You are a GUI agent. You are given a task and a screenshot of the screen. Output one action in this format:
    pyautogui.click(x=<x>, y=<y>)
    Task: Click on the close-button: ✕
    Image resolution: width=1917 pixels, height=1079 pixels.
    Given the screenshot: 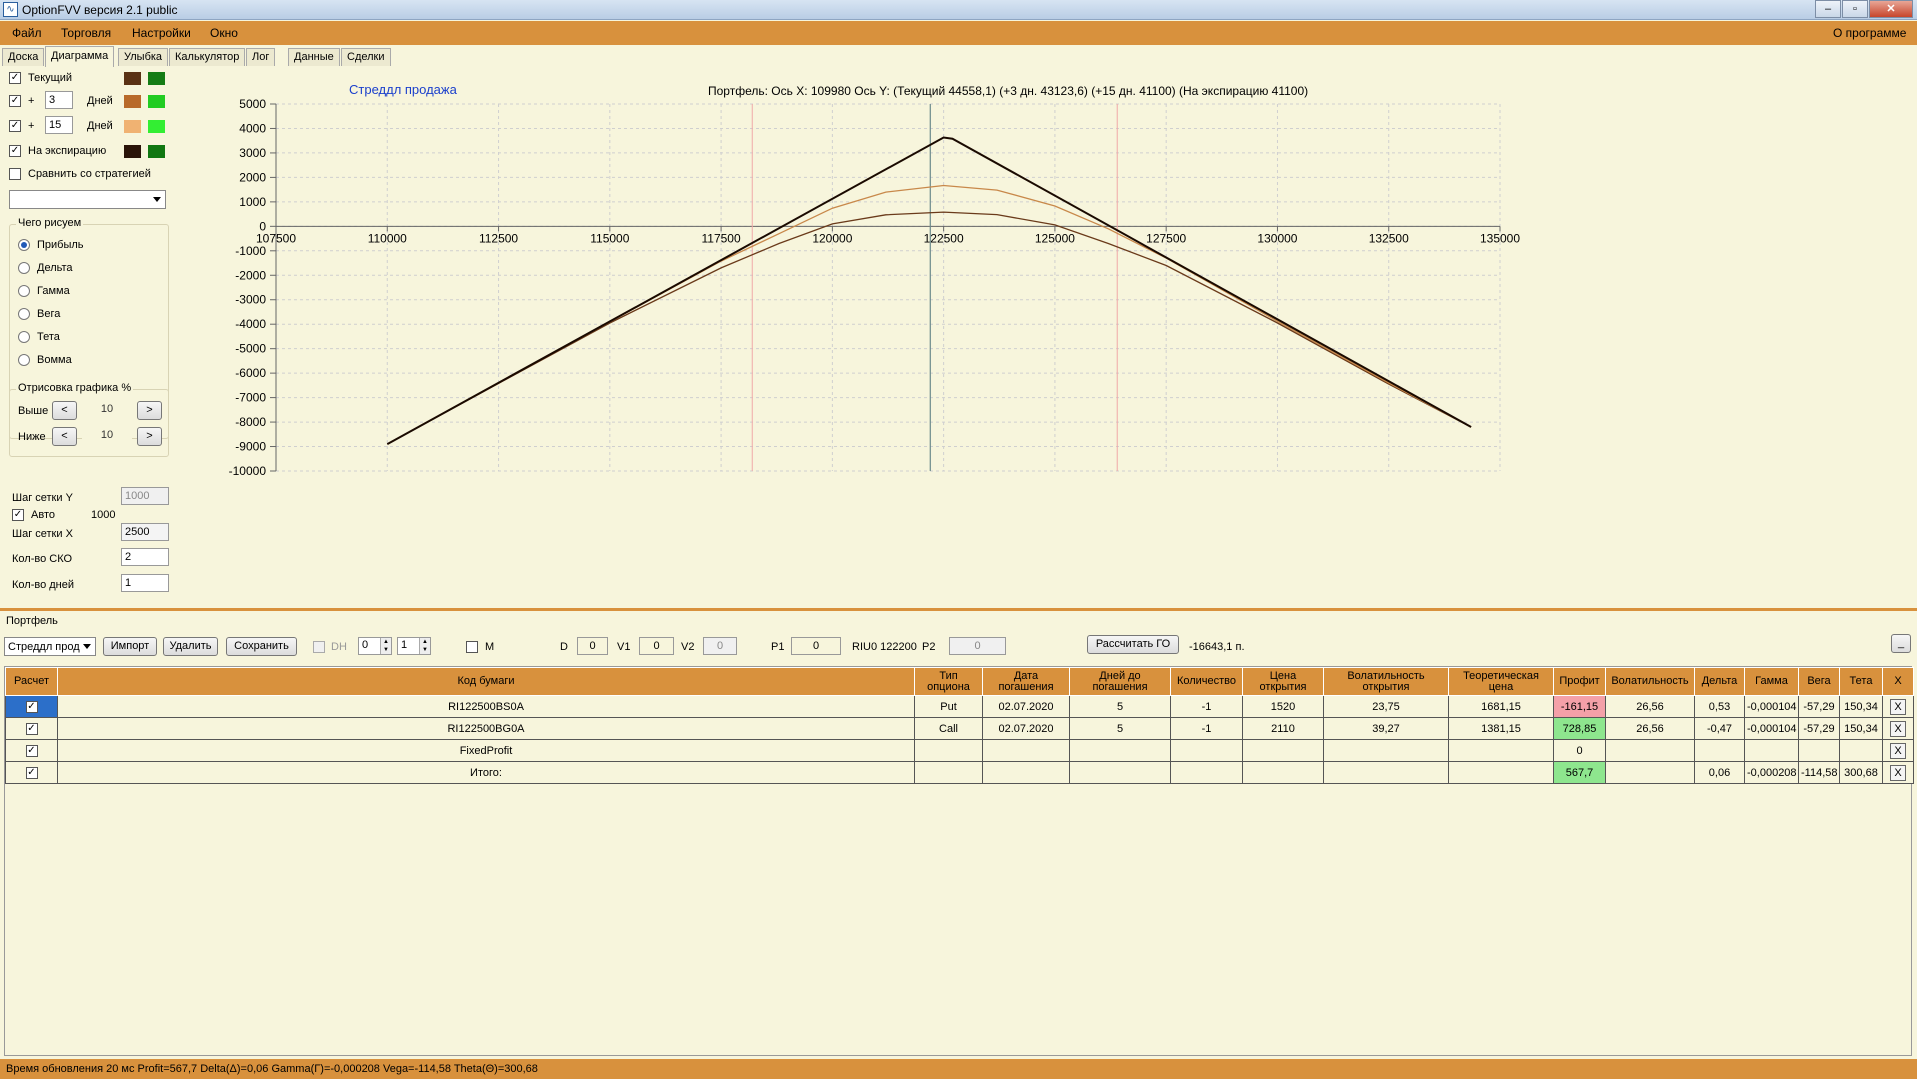 What is the action you would take?
    pyautogui.click(x=1891, y=9)
    